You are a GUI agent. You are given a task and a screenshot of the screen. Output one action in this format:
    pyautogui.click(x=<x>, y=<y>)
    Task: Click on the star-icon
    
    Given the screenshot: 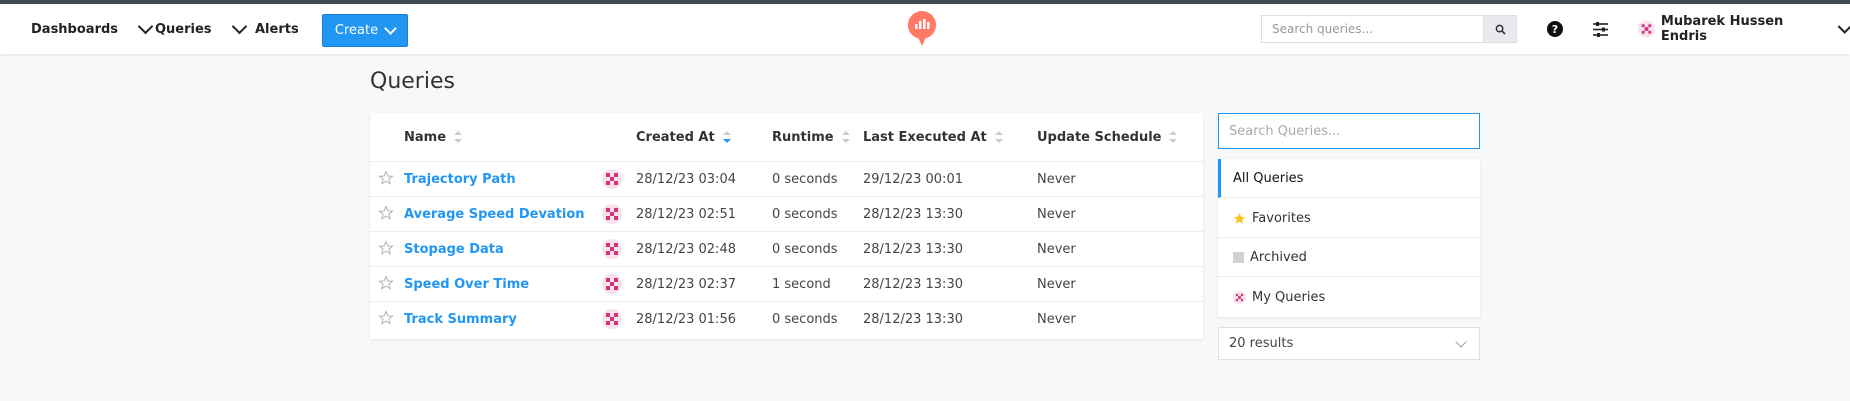 What is the action you would take?
    pyautogui.click(x=1239, y=218)
    